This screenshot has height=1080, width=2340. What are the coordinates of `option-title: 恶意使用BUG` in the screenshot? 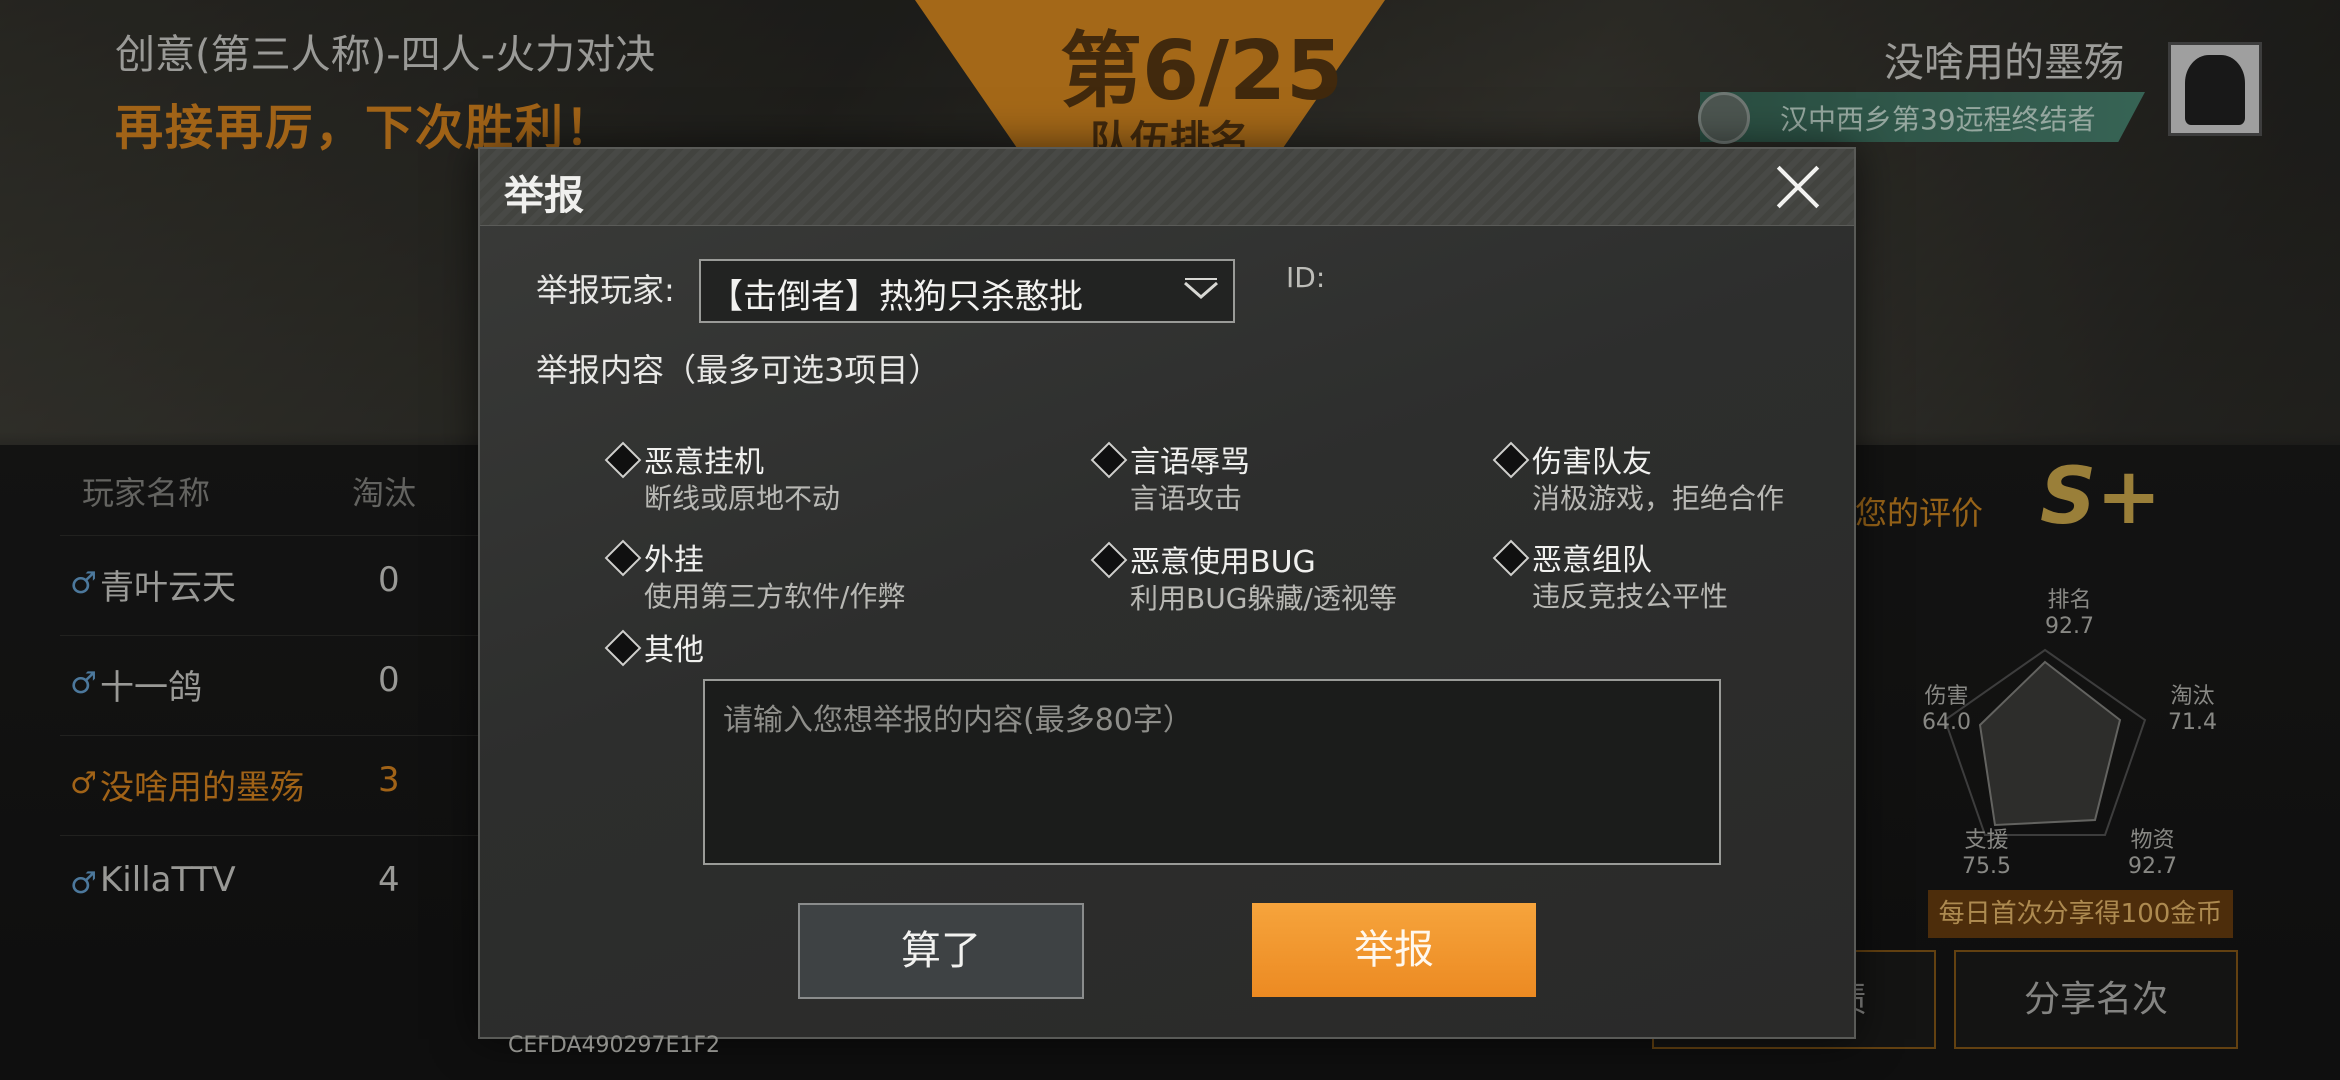 It's located at (1223, 562).